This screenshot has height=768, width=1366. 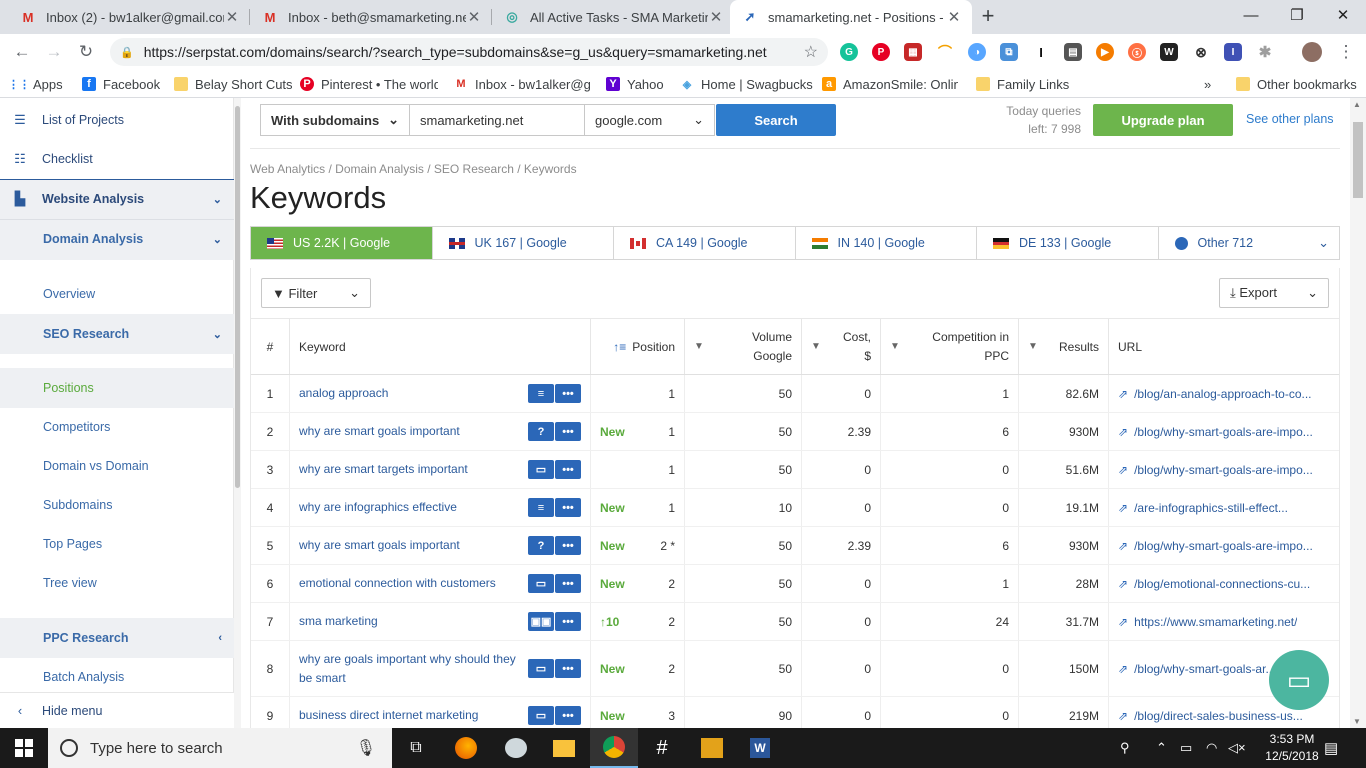 What do you see at coordinates (977, 52) in the screenshot?
I see `extension-icon: ◑` at bounding box center [977, 52].